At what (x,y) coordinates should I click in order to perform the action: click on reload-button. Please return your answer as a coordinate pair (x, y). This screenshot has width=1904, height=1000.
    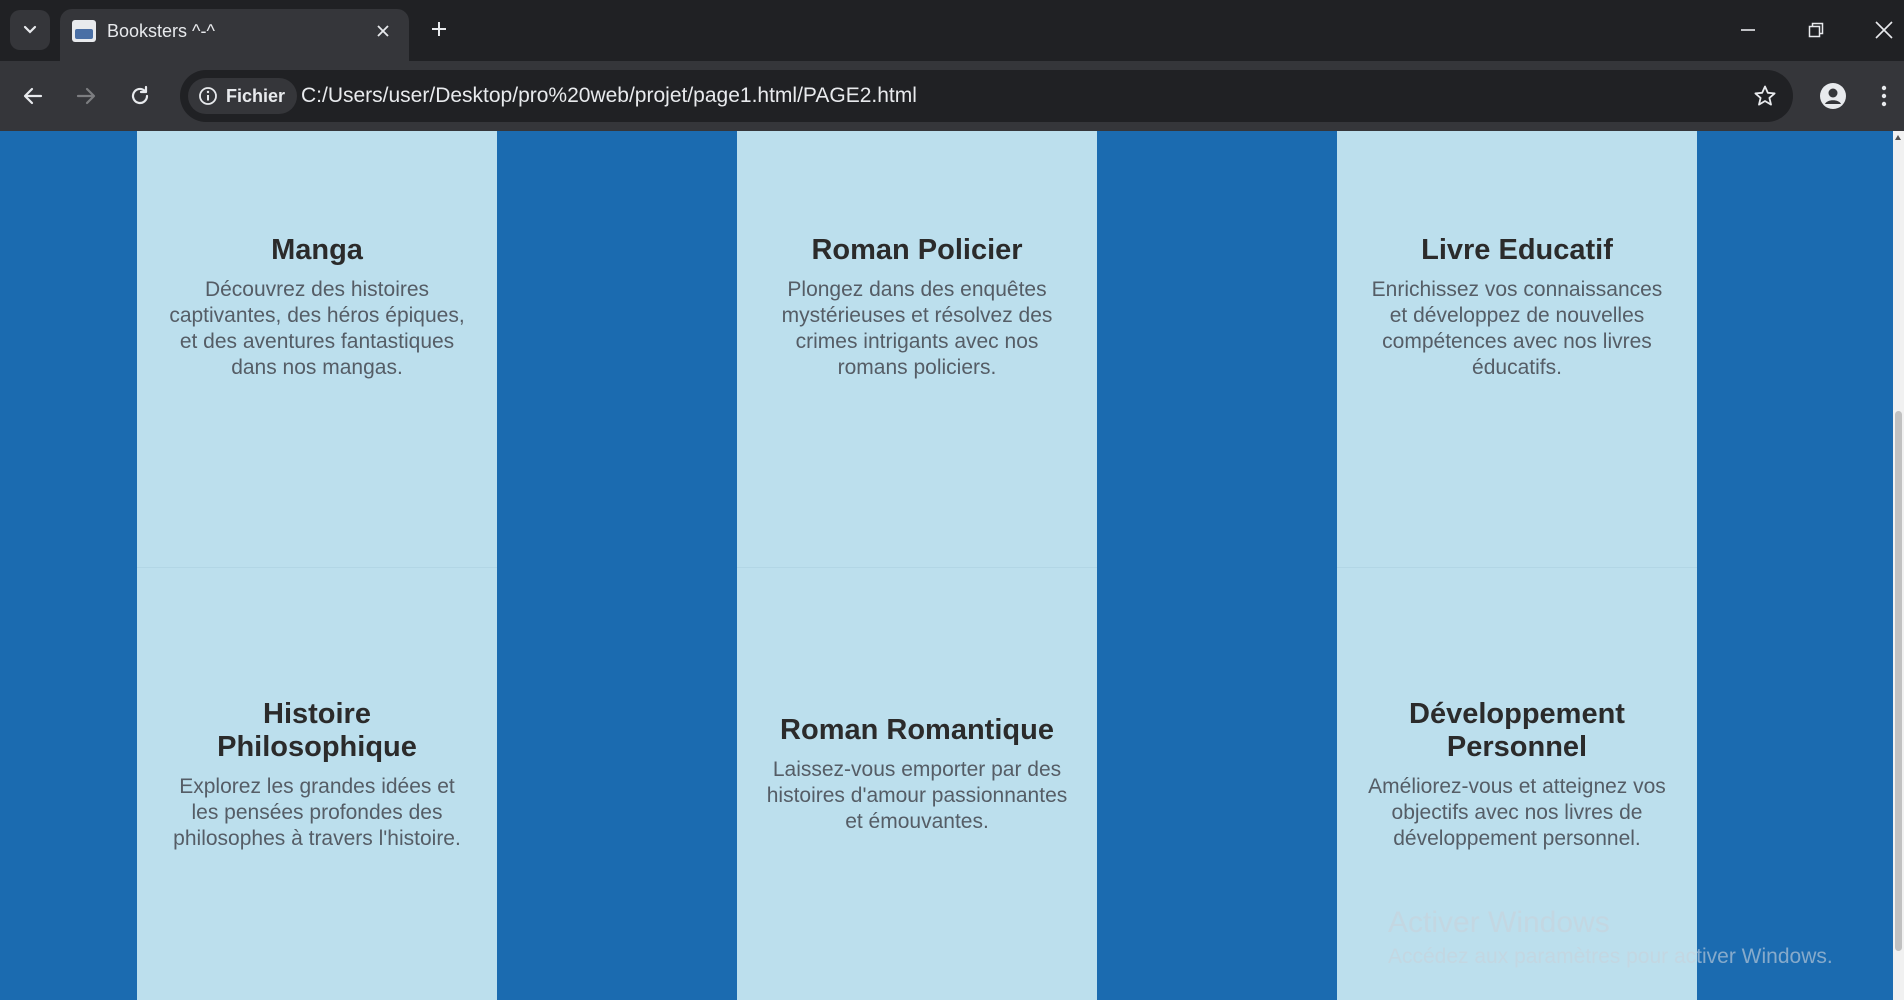
    Looking at the image, I should click on (140, 96).